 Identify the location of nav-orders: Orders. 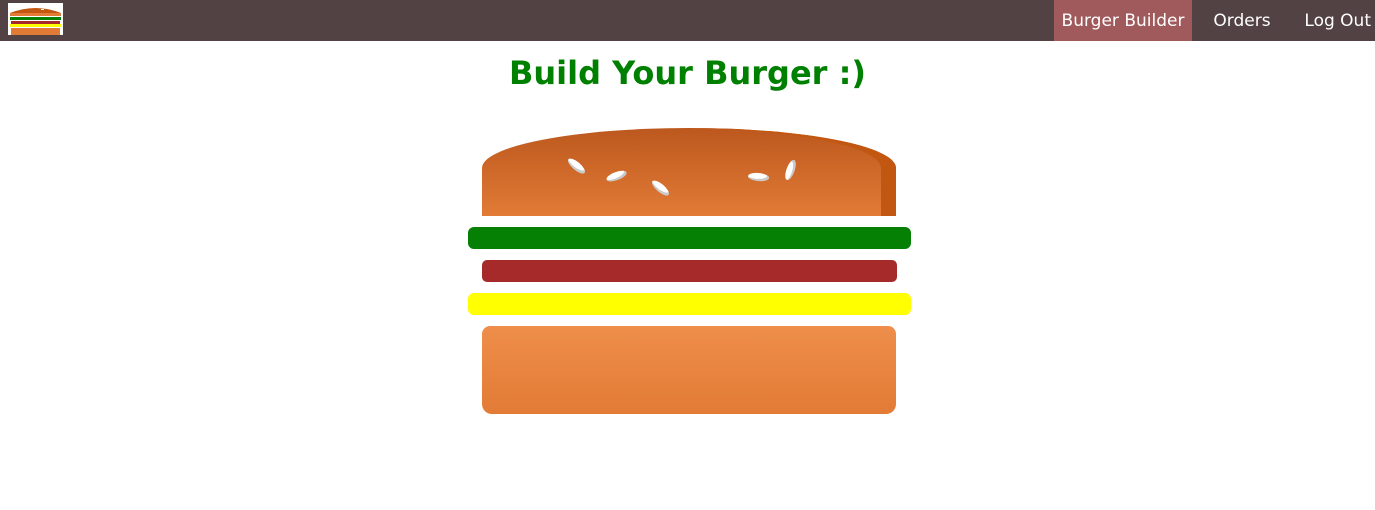
(1242, 20).